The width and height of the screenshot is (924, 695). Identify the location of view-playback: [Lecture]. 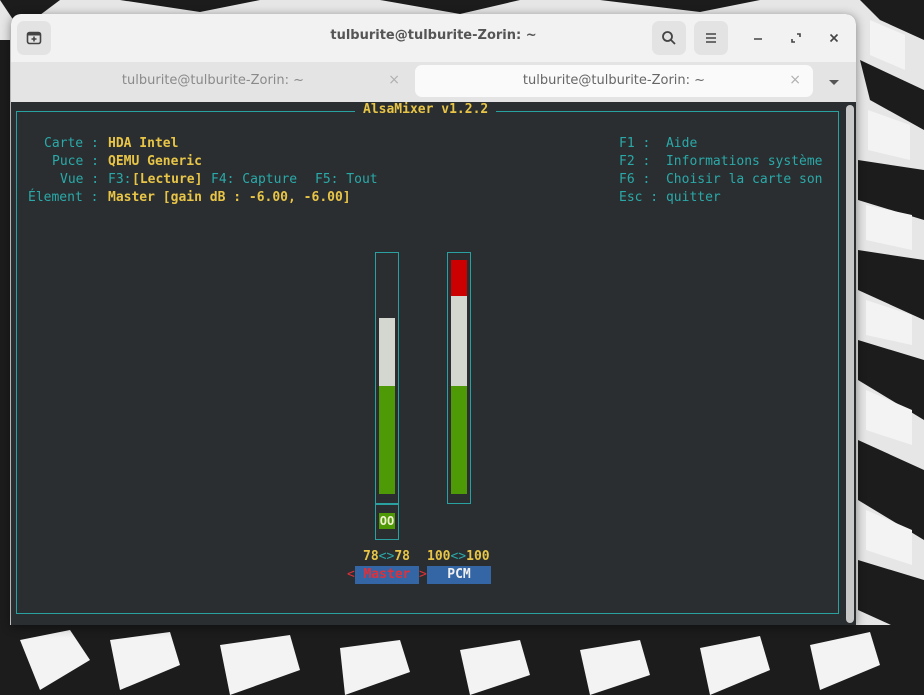
(167, 179).